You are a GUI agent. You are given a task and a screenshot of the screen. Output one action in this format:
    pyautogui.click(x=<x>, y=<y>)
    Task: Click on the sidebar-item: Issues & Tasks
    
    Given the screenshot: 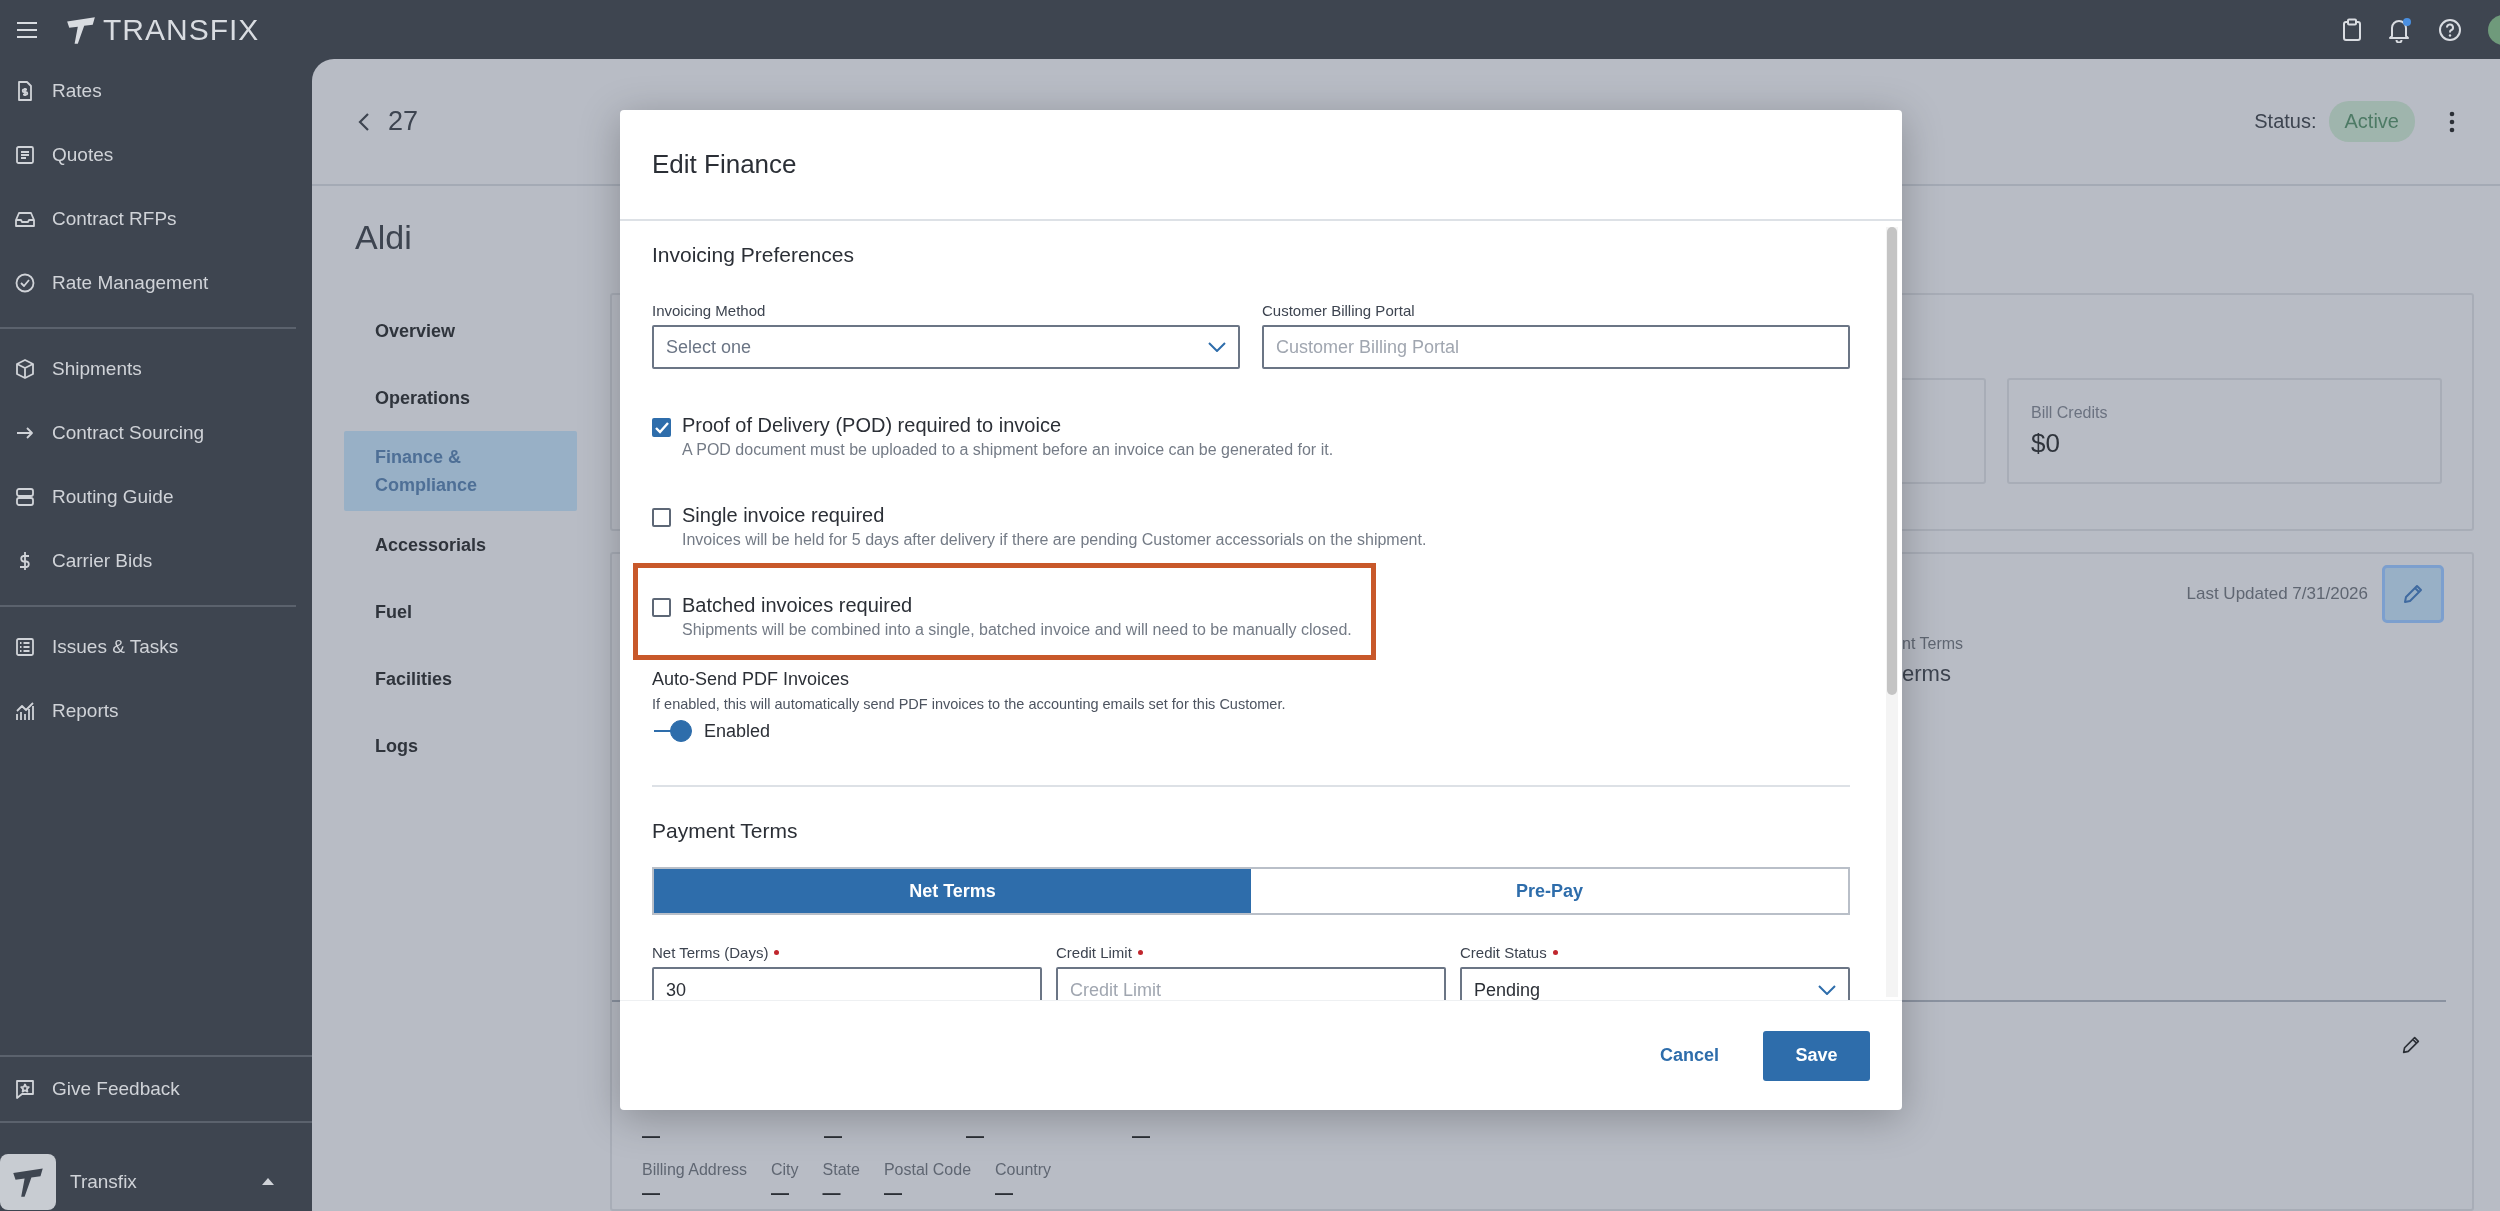 What is the action you would take?
    pyautogui.click(x=156, y=647)
    